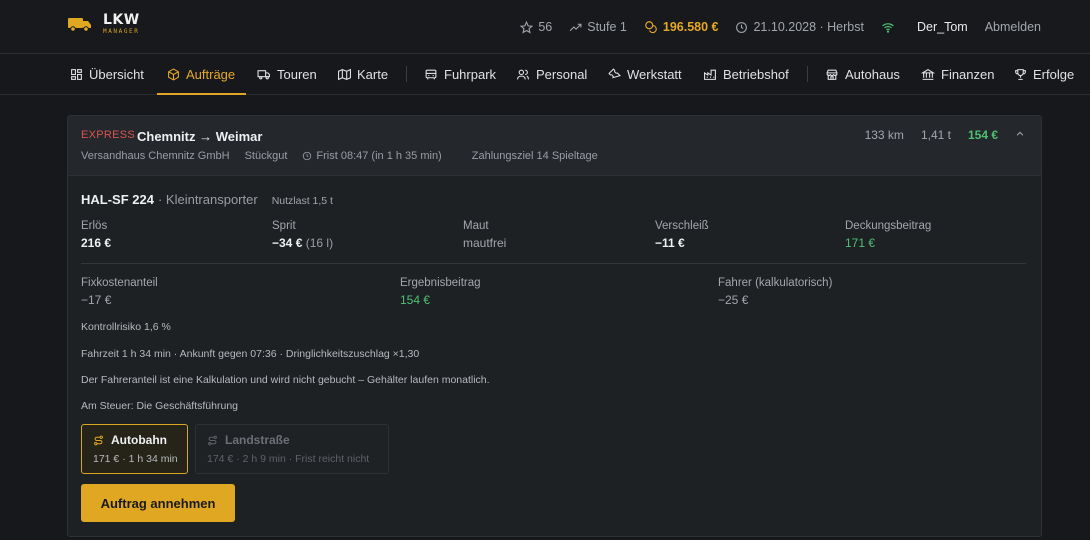 The image size is (1090, 540). Describe the element at coordinates (682, 226) in the screenshot. I see `wear-label: Verschleiß` at that location.